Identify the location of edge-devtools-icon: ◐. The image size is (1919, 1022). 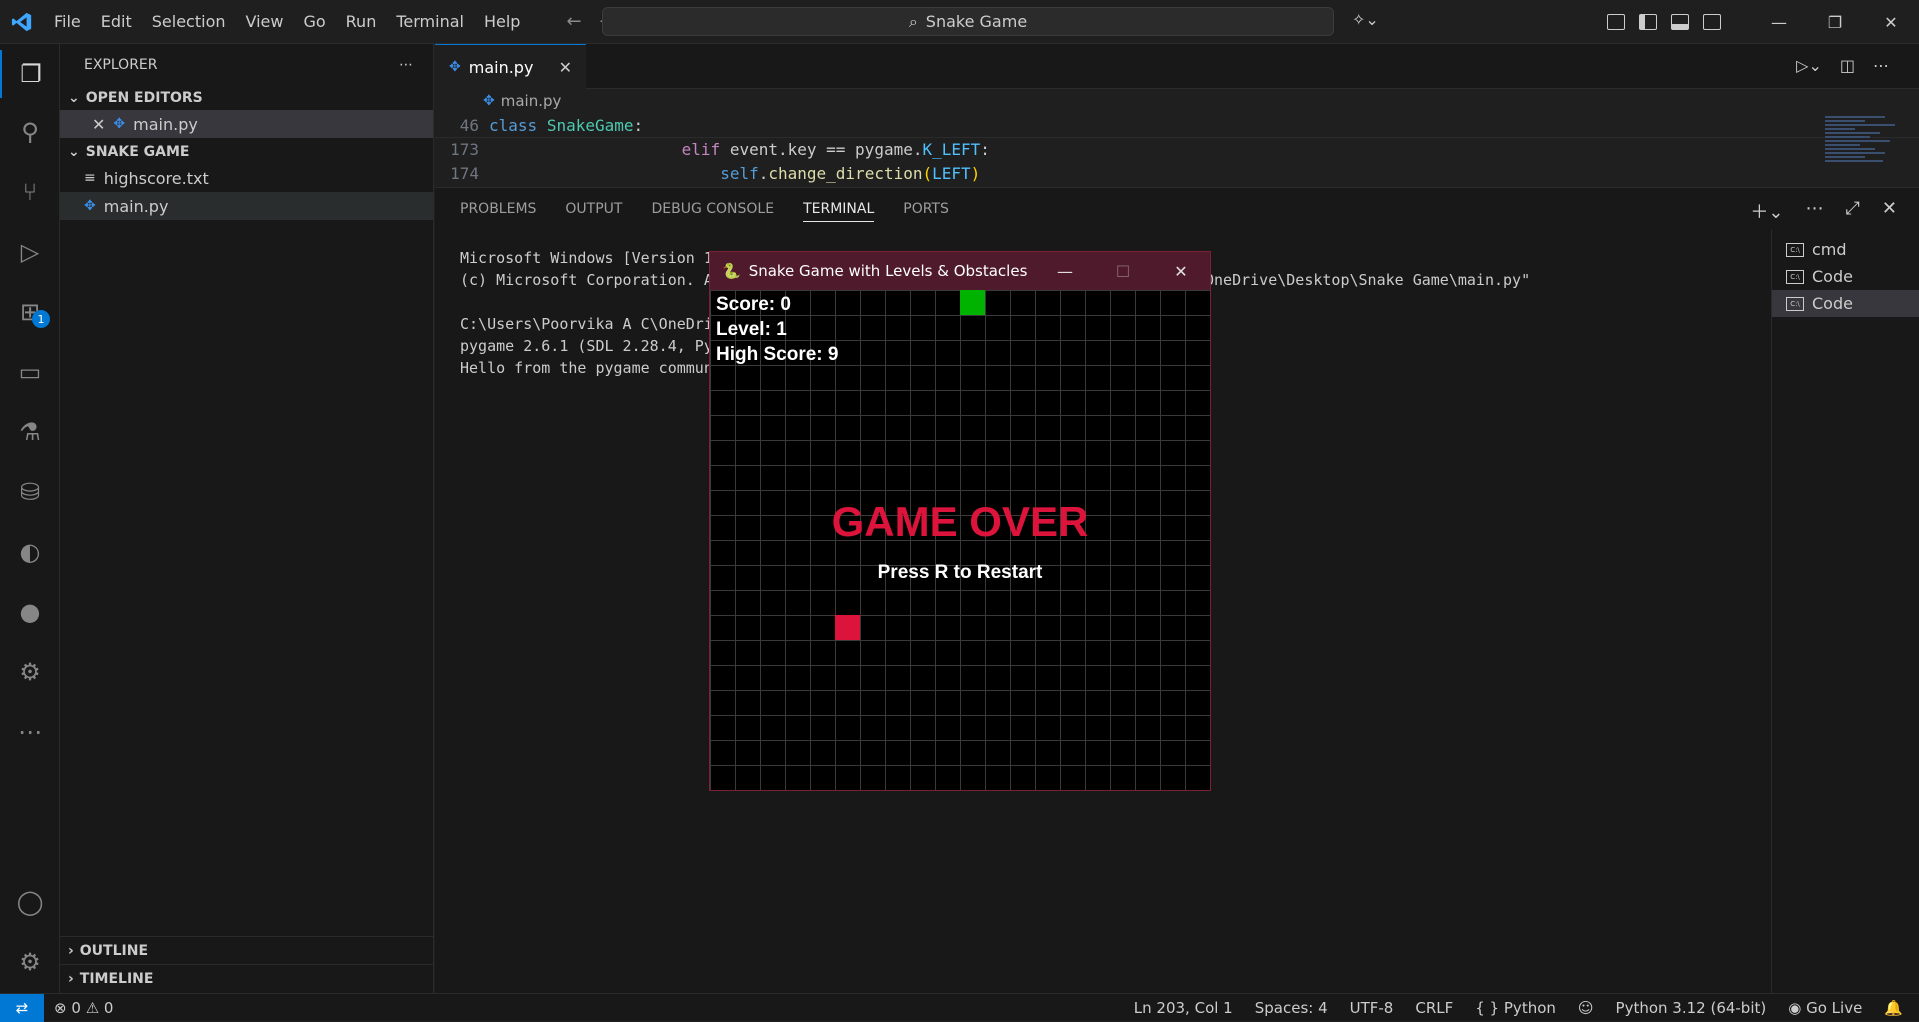
(30, 552).